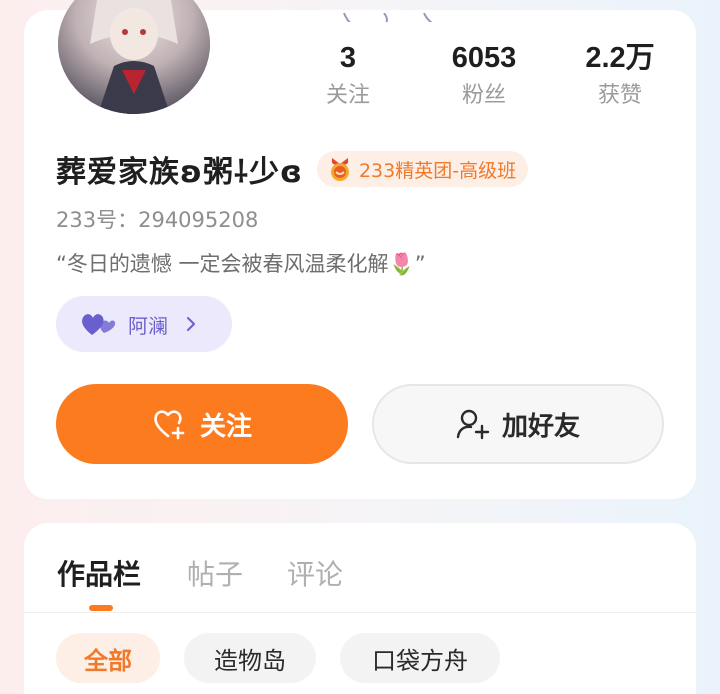 The image size is (720, 694). I want to click on heart-plus-icon, so click(169, 425).